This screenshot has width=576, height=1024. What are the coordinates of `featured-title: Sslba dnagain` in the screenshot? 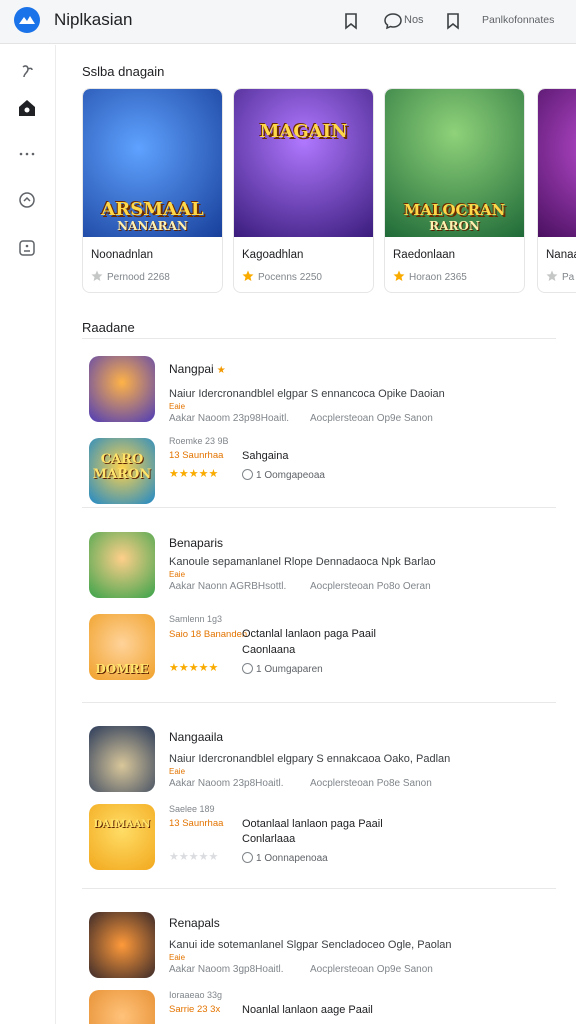 It's located at (123, 71).